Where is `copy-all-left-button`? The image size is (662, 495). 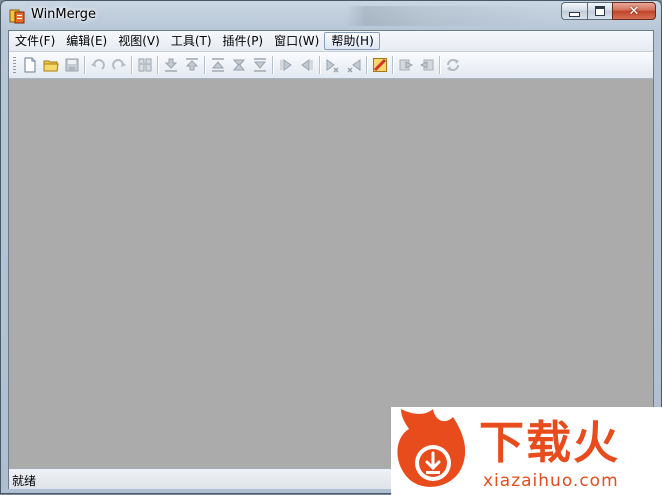
copy-all-left-button is located at coordinates (426, 65).